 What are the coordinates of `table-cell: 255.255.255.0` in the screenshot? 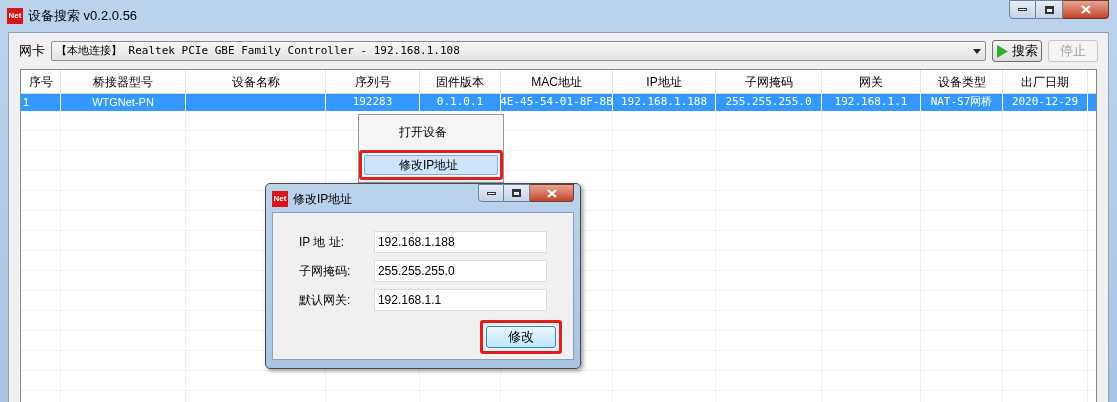 It's located at (768, 102).